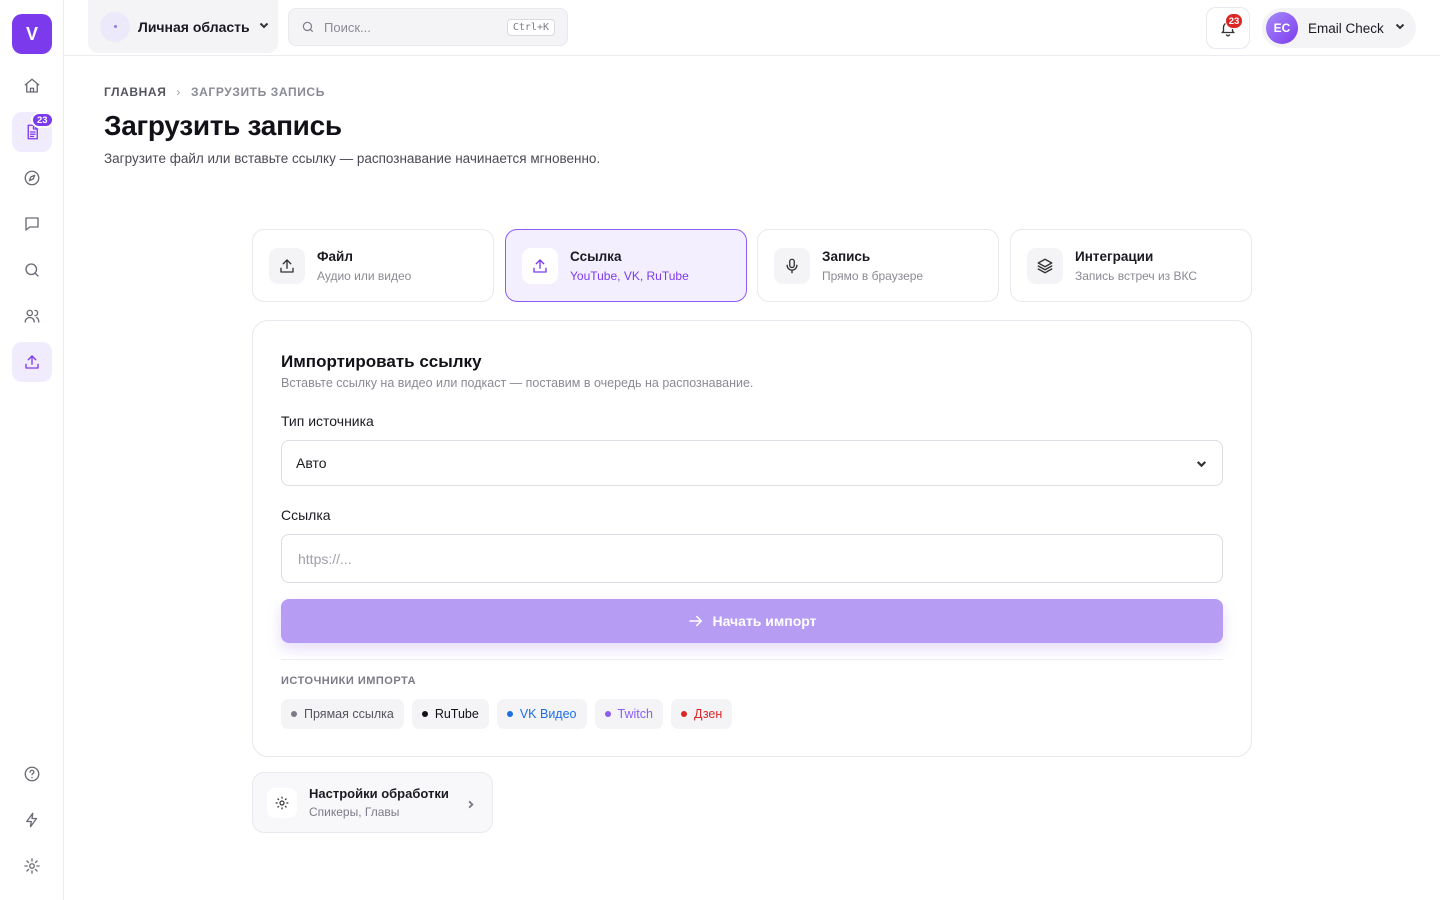 The height and width of the screenshot is (900, 1440). I want to click on user-name: Email Check, so click(1346, 28).